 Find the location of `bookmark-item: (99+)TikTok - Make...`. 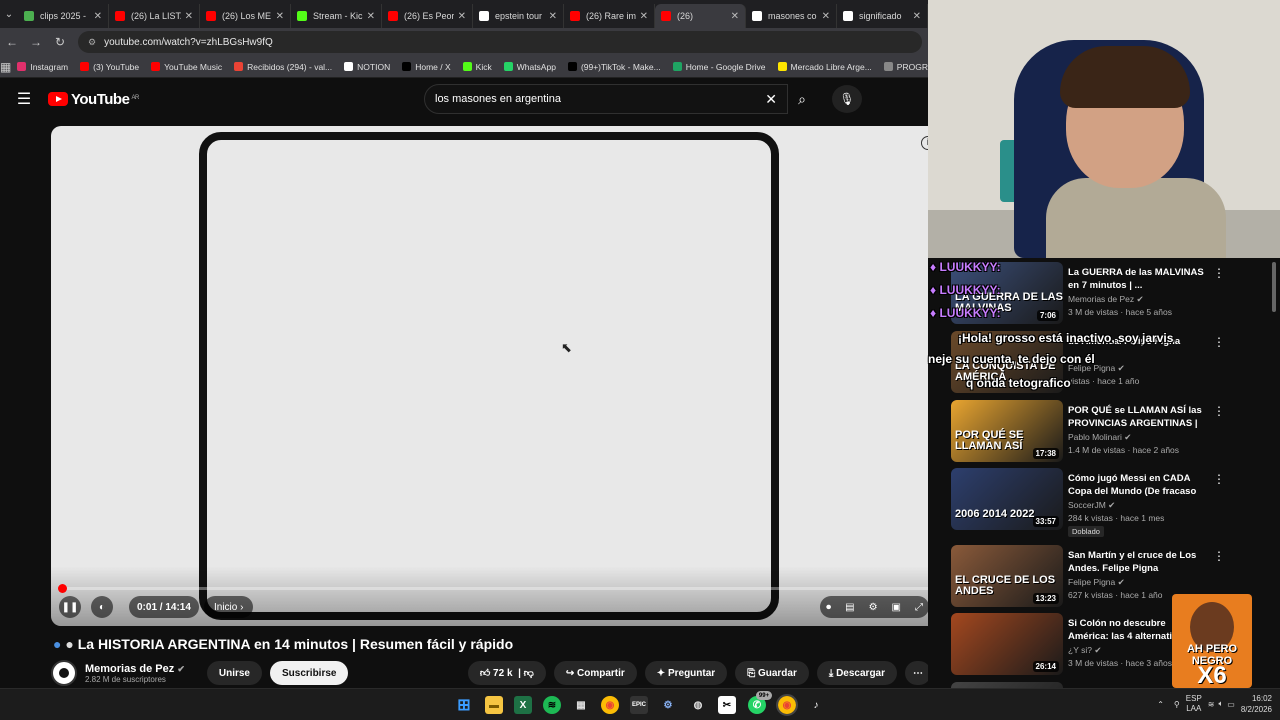

bookmark-item: (99+)TikTok - Make... is located at coordinates (614, 67).